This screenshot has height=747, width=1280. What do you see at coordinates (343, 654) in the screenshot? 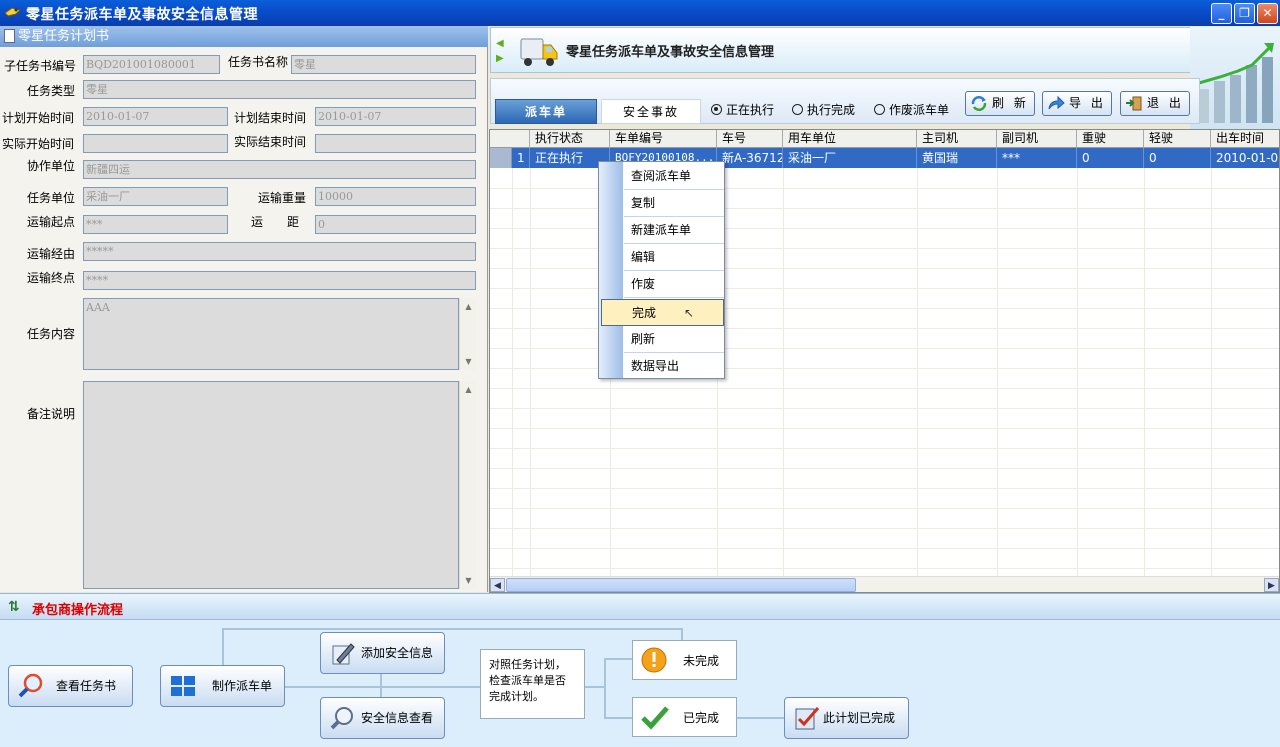
I see `edit-document-icon` at bounding box center [343, 654].